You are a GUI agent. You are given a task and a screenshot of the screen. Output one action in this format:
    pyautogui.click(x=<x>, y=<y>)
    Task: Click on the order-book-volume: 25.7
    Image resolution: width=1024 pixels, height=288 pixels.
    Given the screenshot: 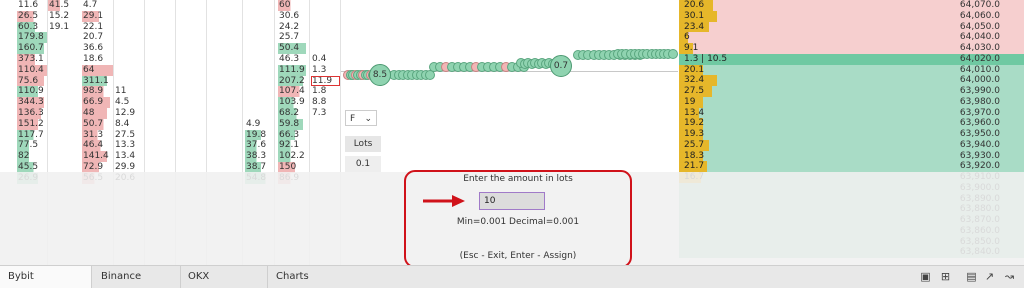 What is the action you would take?
    pyautogui.click(x=694, y=144)
    